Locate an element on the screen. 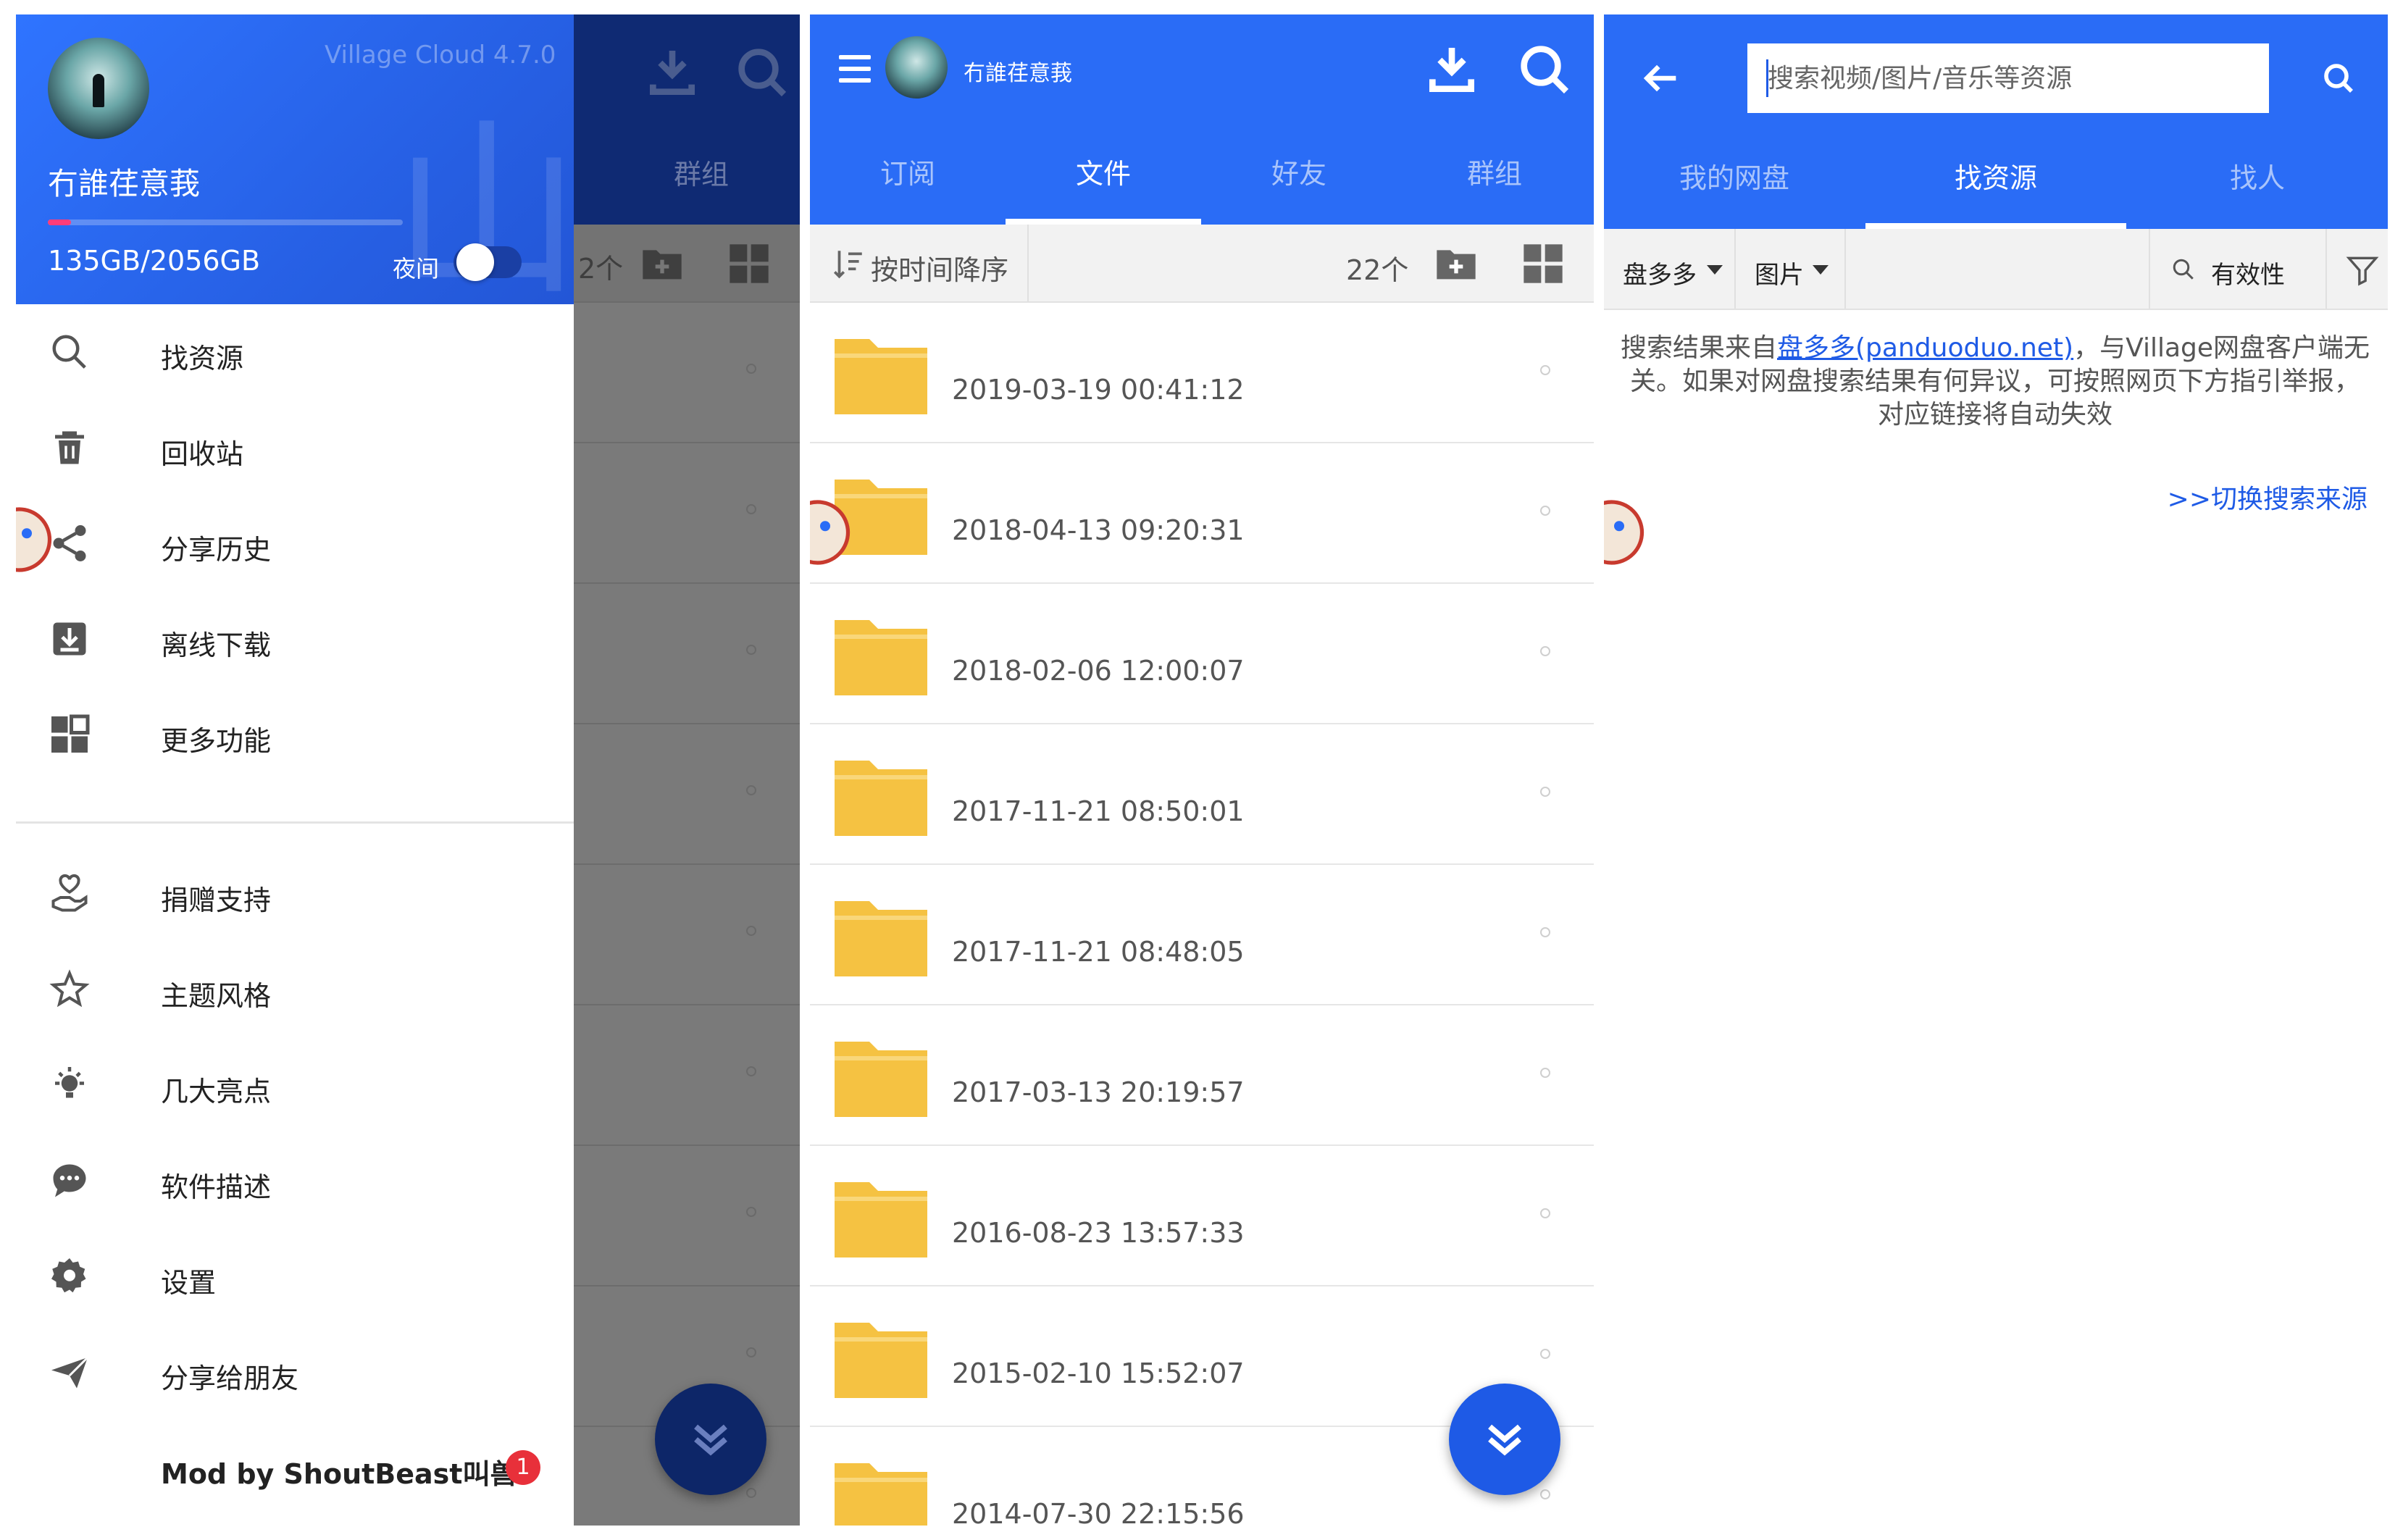  tab-friends: 好友 is located at coordinates (1299, 177).